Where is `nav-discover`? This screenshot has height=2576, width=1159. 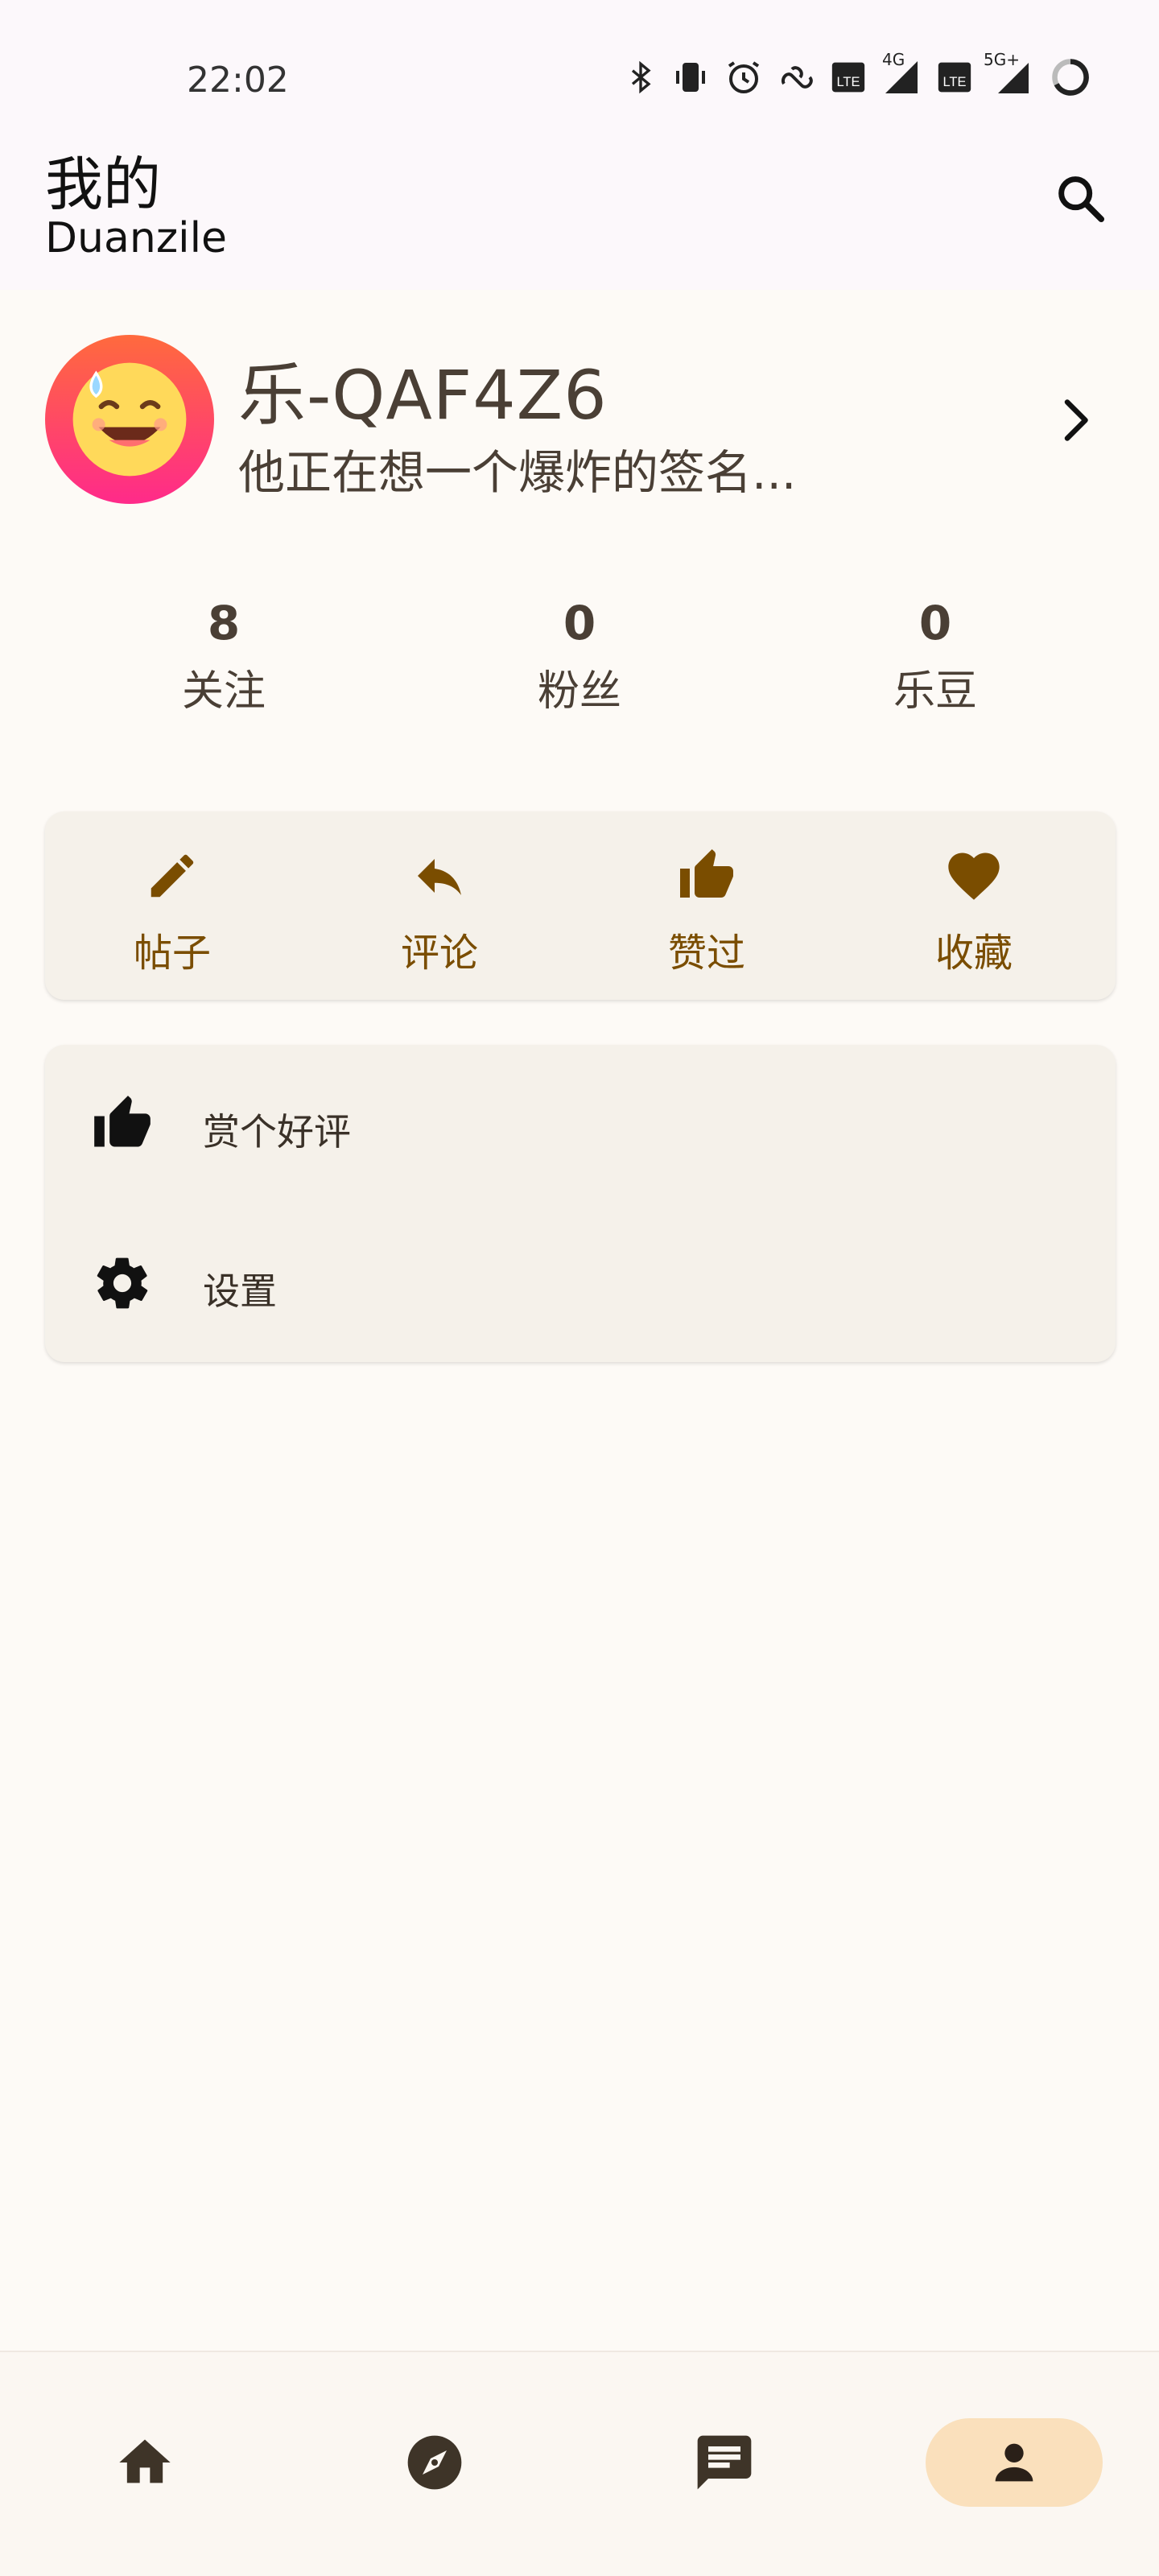
nav-discover is located at coordinates (434, 2462).